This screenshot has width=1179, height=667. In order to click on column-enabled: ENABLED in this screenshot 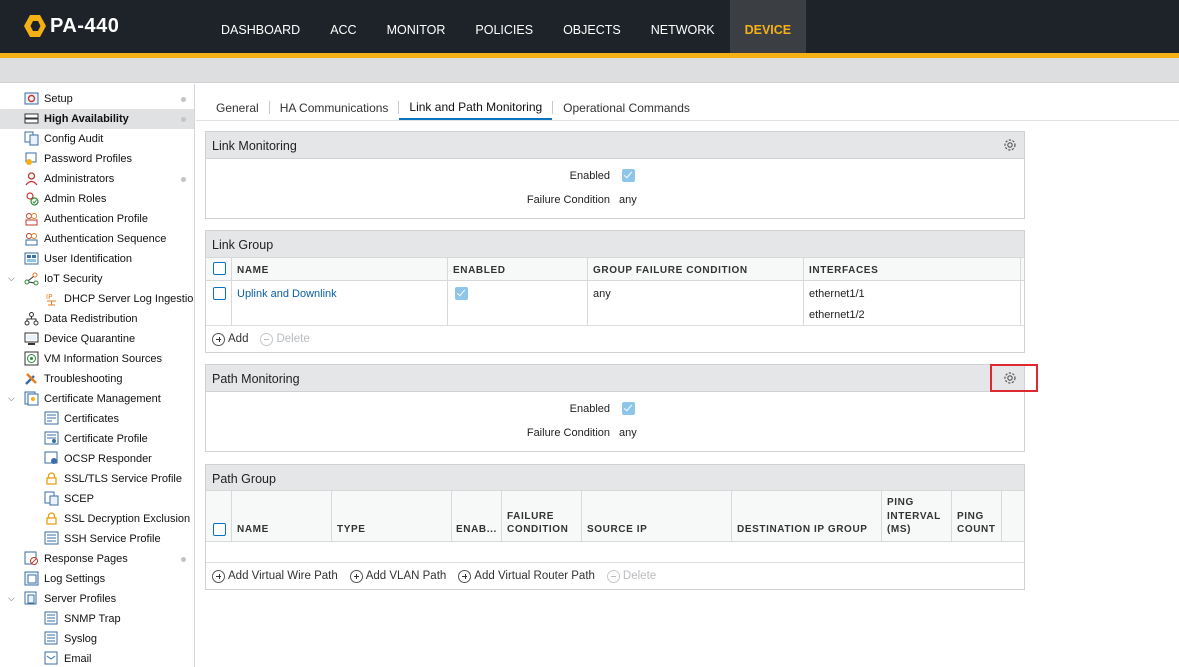, I will do `click(479, 270)`.